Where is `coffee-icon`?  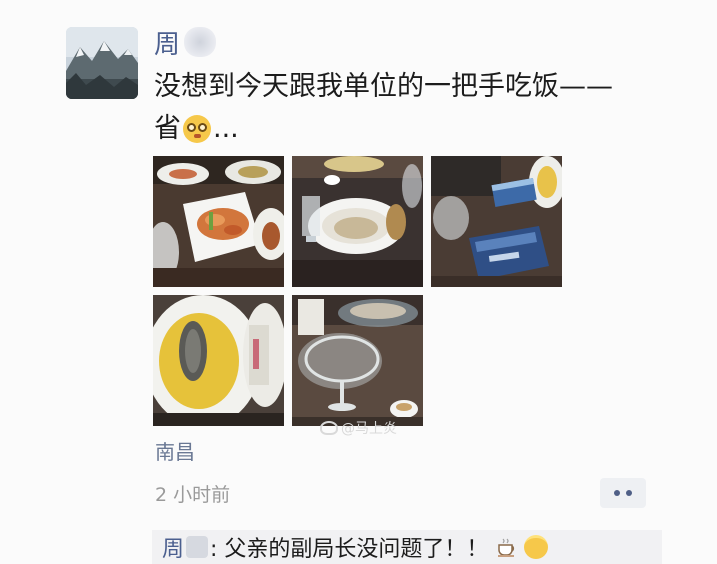 coffee-icon is located at coordinates (507, 547).